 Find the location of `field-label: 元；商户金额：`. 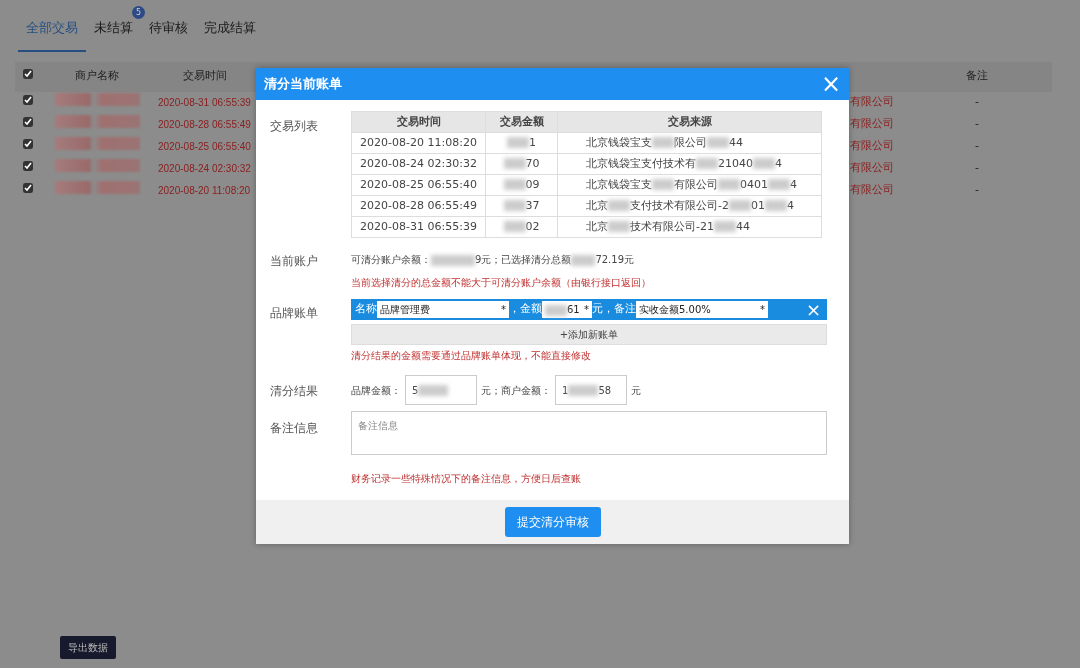

field-label: 元；商户金额： is located at coordinates (516, 390).